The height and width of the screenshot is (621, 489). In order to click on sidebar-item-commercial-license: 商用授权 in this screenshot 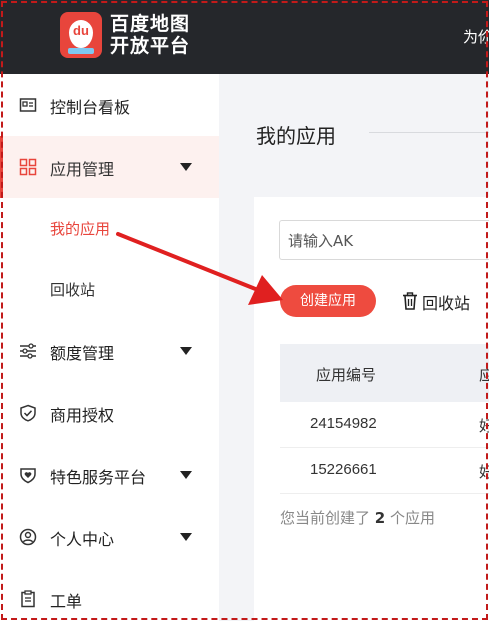, I will do `click(109, 413)`.